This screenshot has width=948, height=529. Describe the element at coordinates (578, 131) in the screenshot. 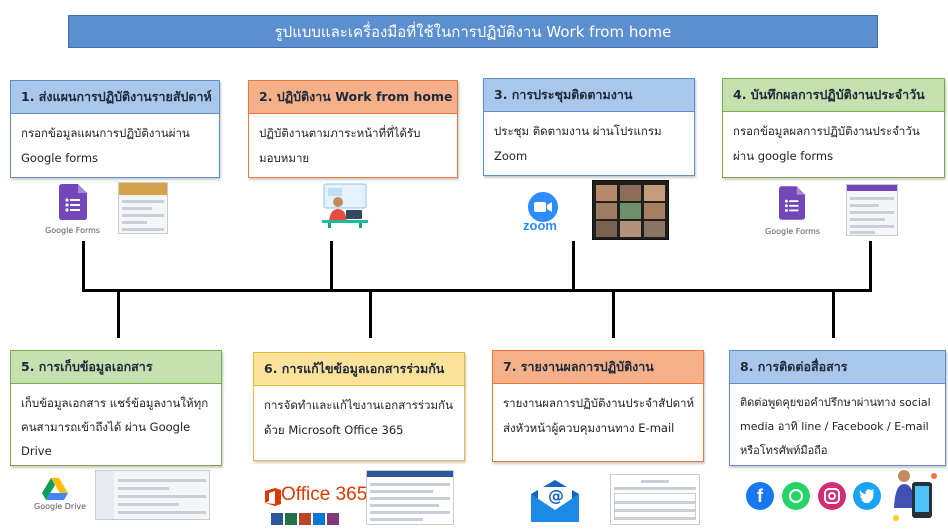

I see `step-3-line-1: ประชุม ติดตามงาน ผ่านโปรแกรม` at that location.